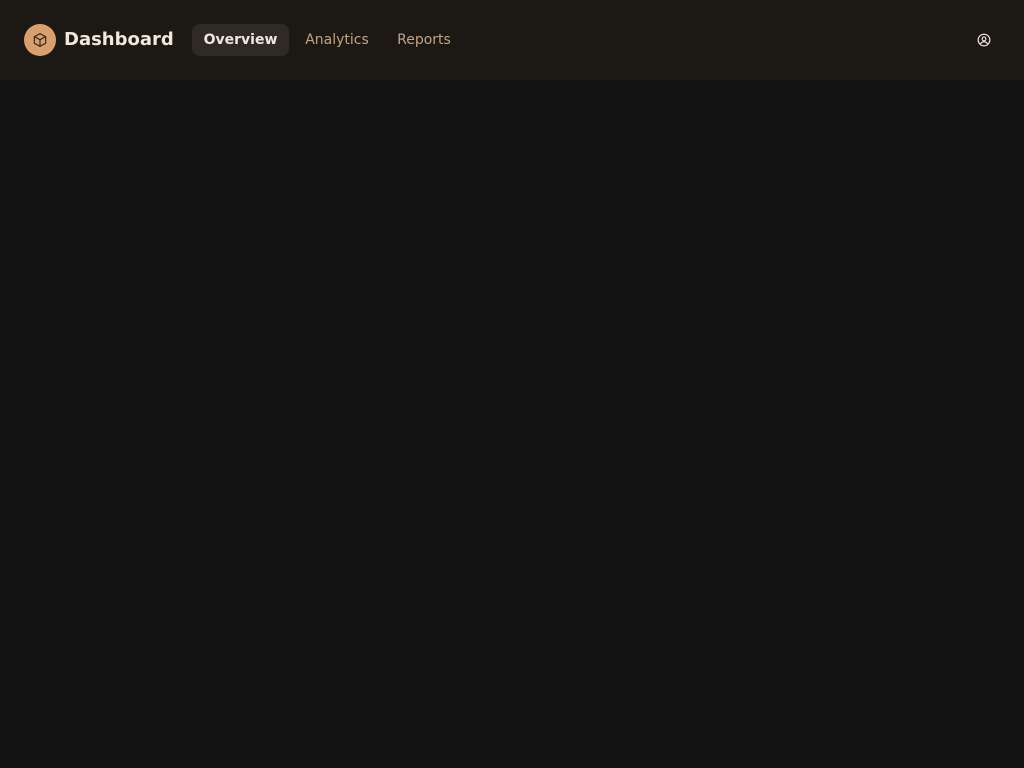 Image resolution: width=1024 pixels, height=768 pixels. I want to click on tab-reports: Reports, so click(424, 40).